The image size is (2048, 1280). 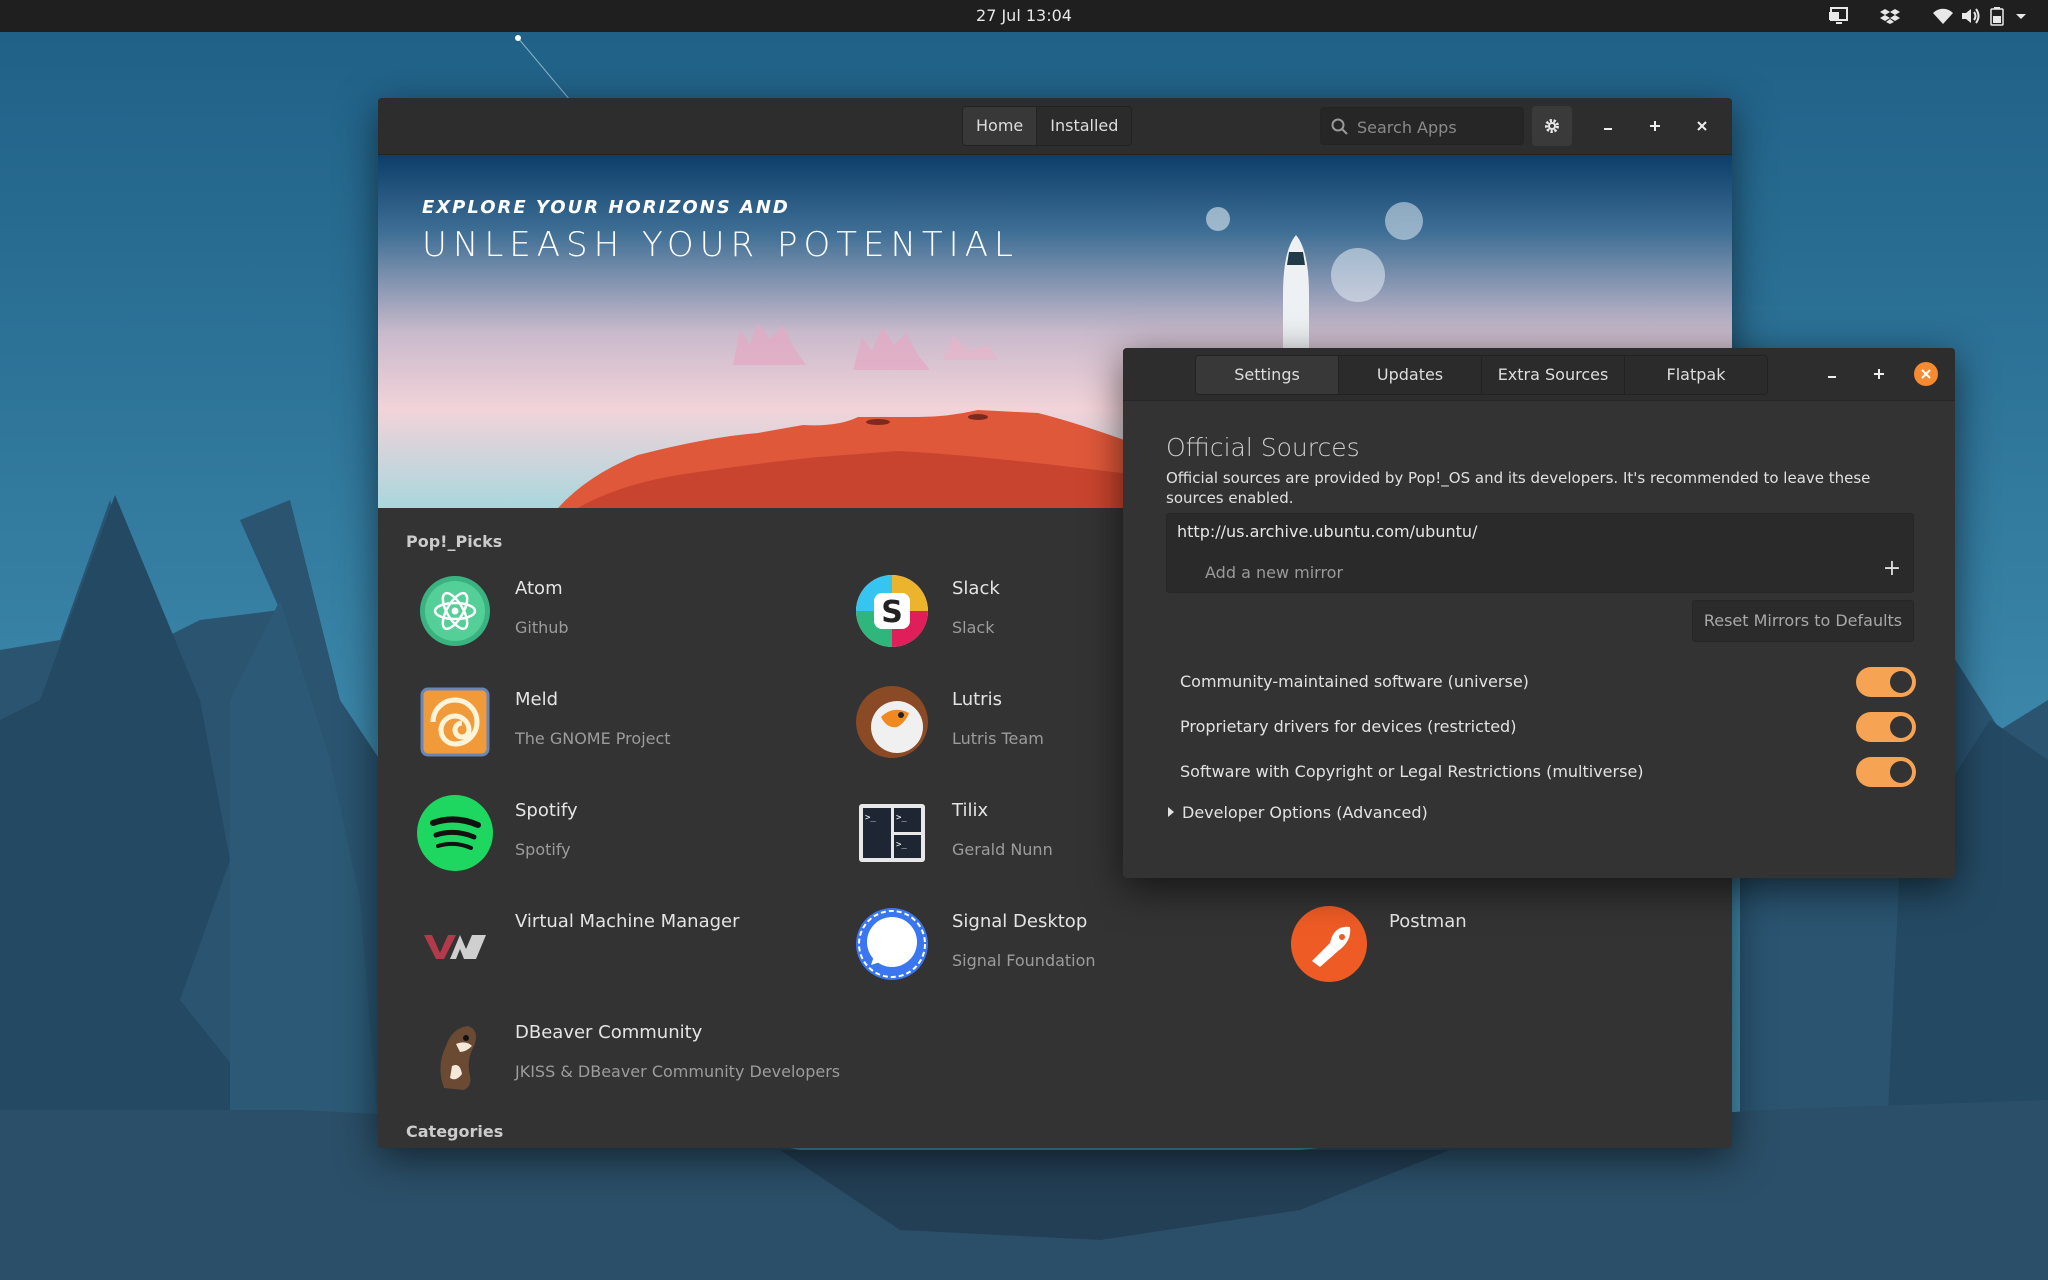 I want to click on chevron-right-icon, so click(x=1171, y=812).